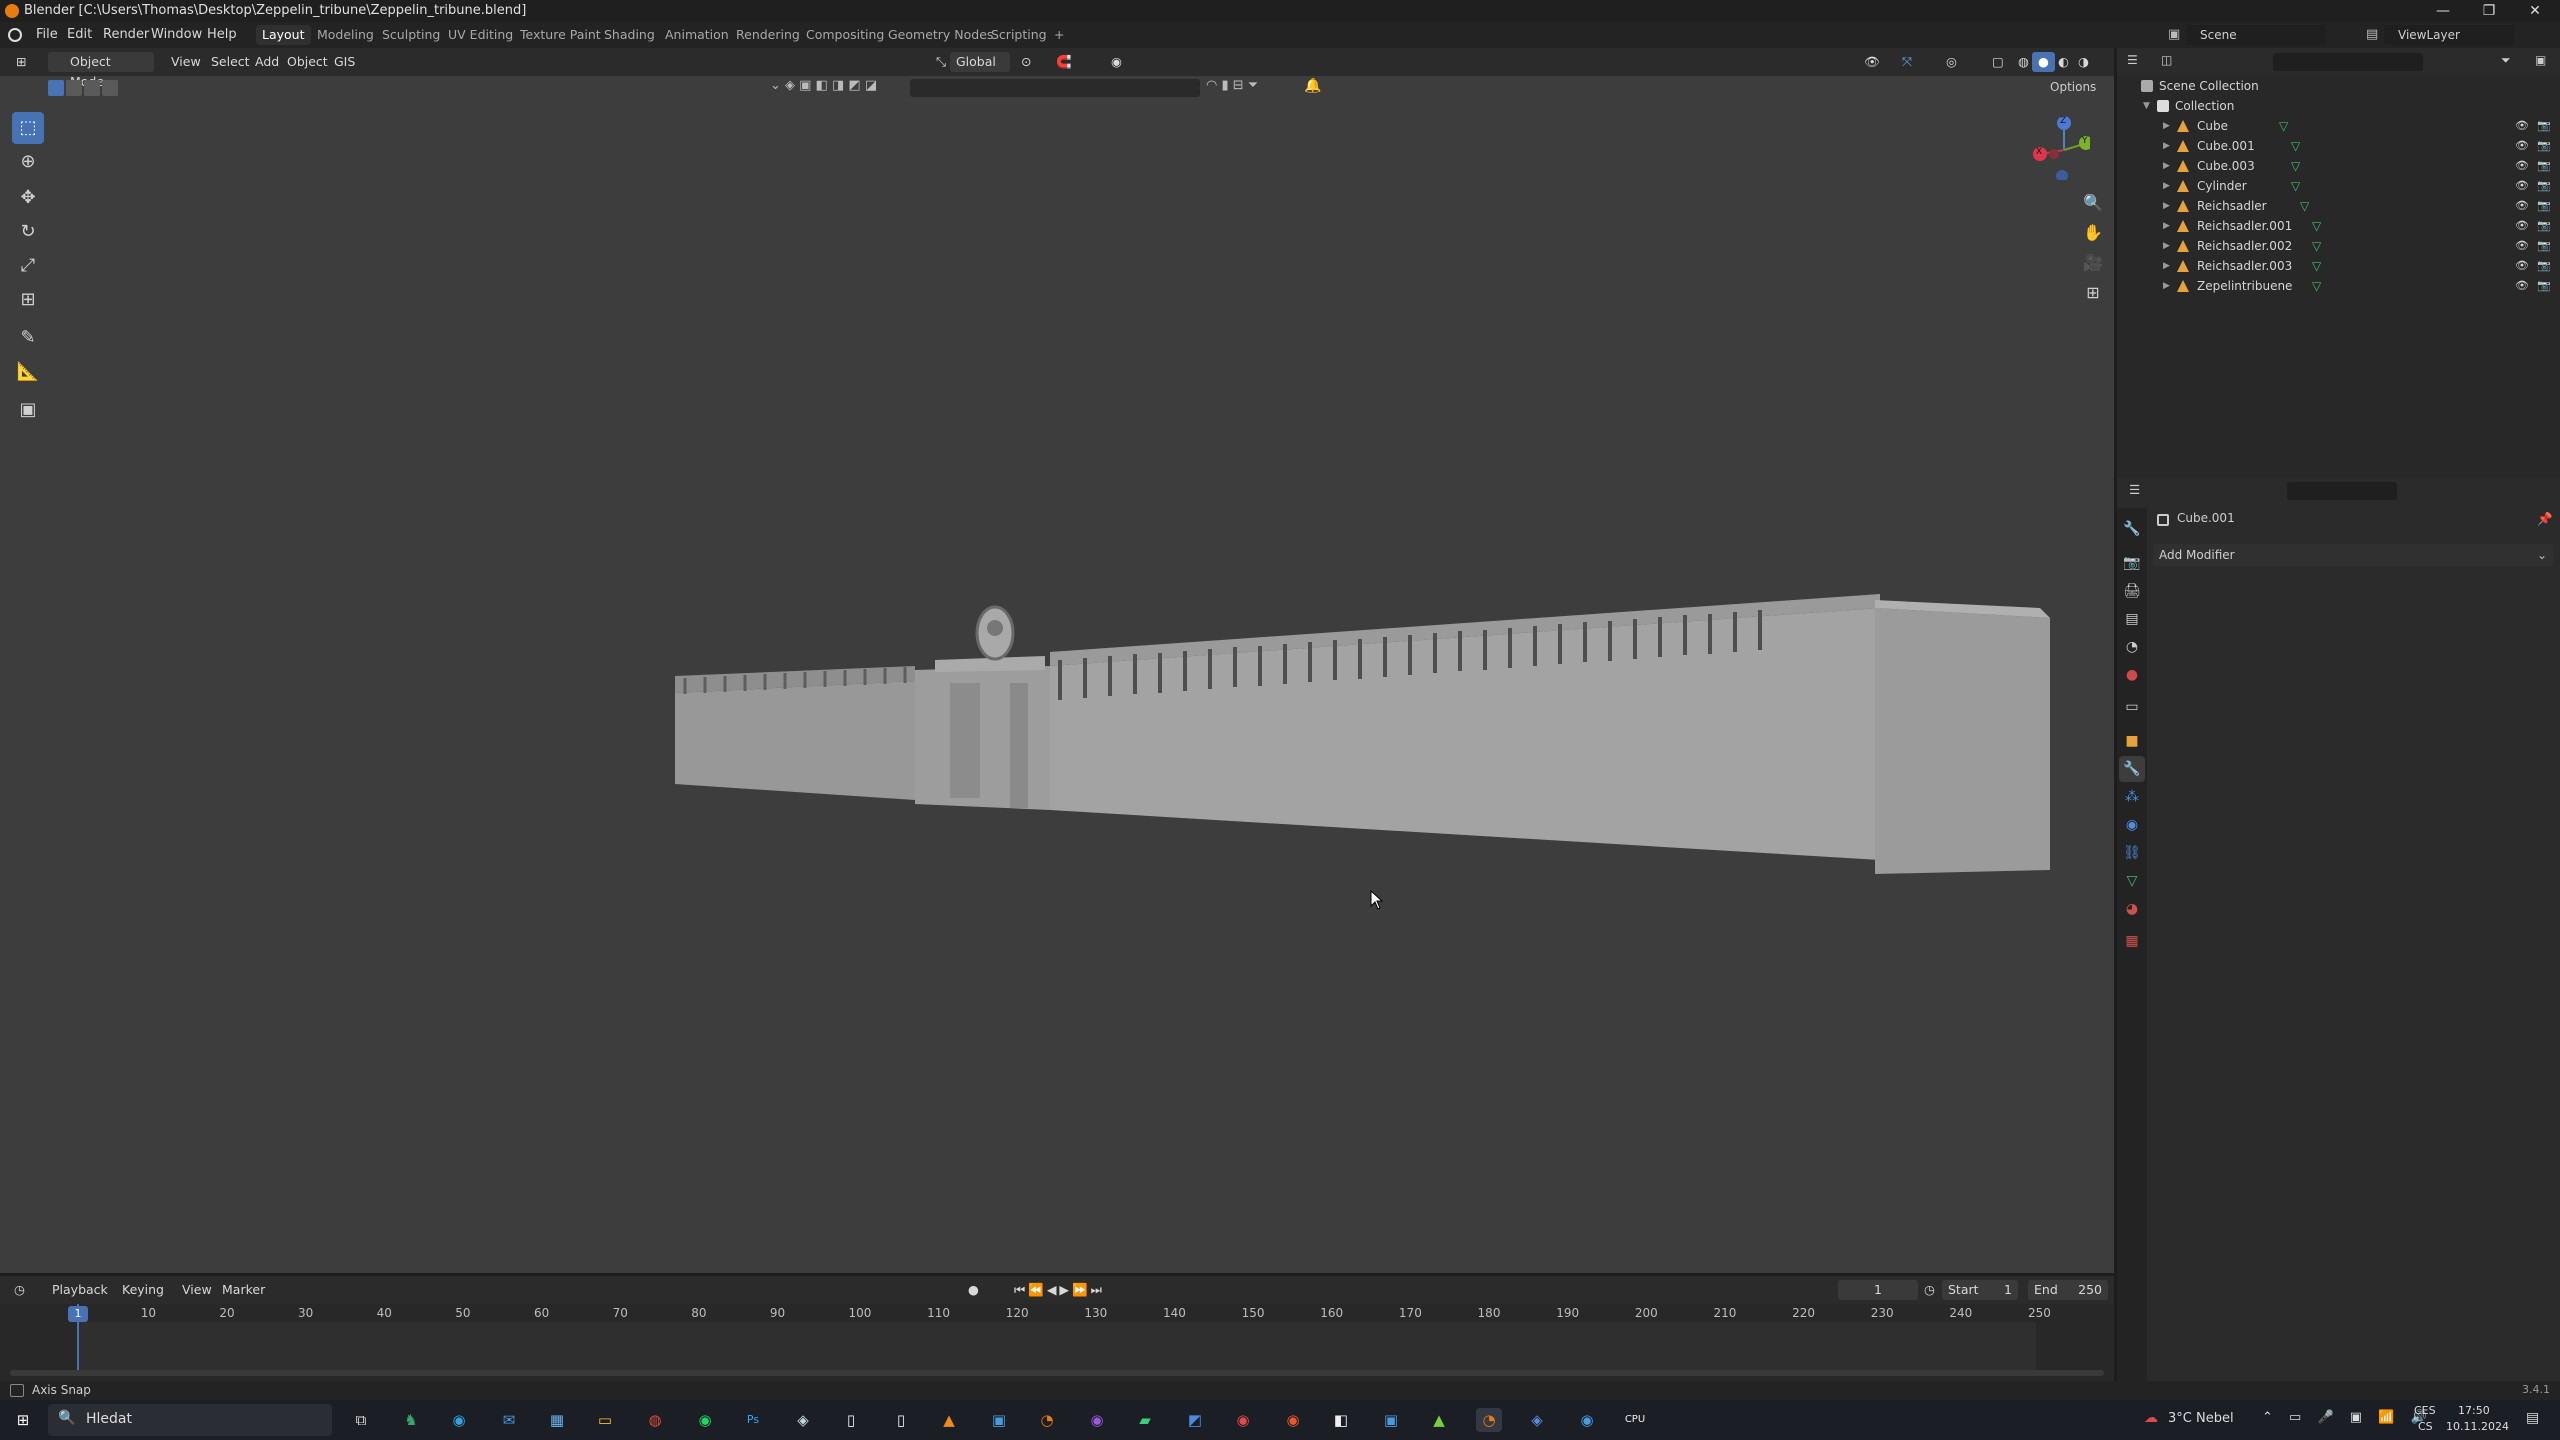 This screenshot has width=2560, height=1440. What do you see at coordinates (2477, 1426) in the screenshot?
I see `clock-date: 10.11.2024` at bounding box center [2477, 1426].